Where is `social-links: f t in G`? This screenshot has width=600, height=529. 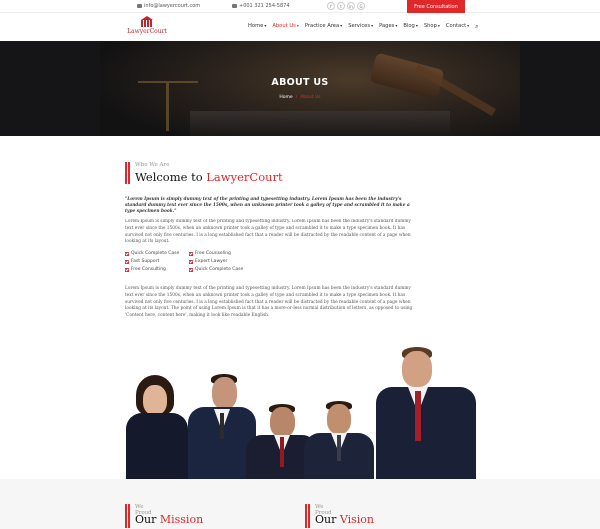
social-links: f t in G is located at coordinates (346, 6).